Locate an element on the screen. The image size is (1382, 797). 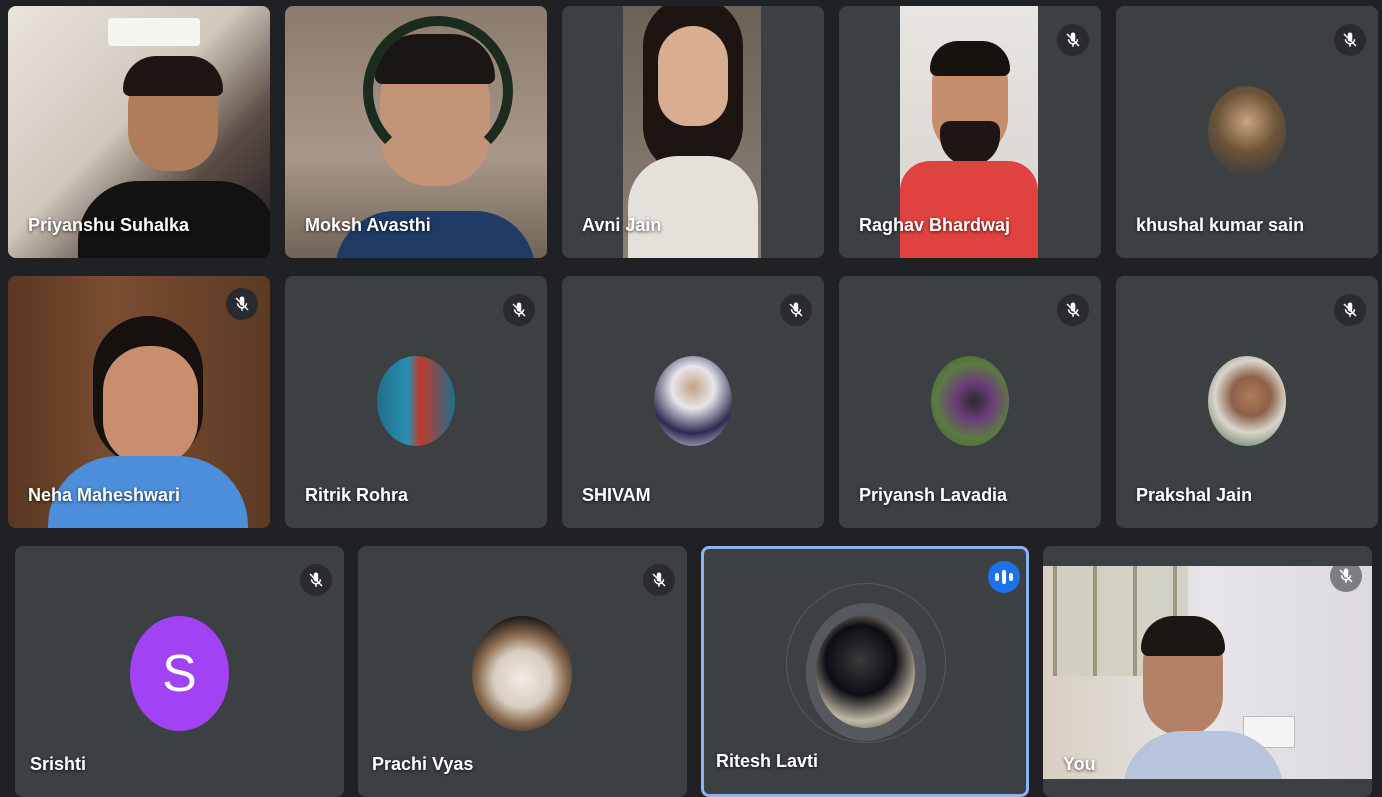
participant-tile-prakshal-jain: Prakshal Jain is located at coordinates (1247, 402).